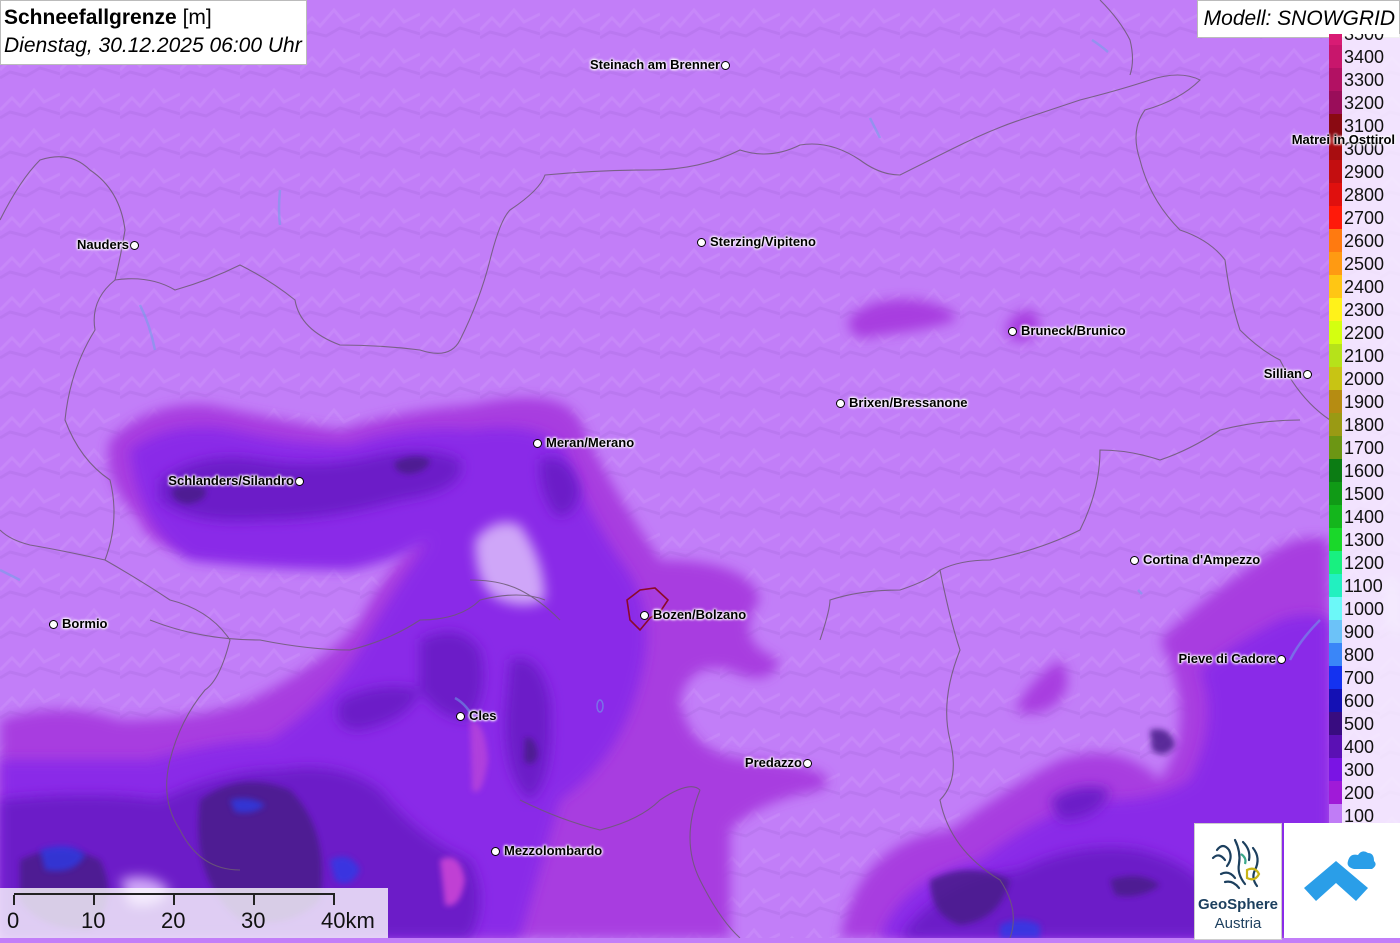  Describe the element at coordinates (1359, 793) in the screenshot. I see `legend-label: 200` at that location.